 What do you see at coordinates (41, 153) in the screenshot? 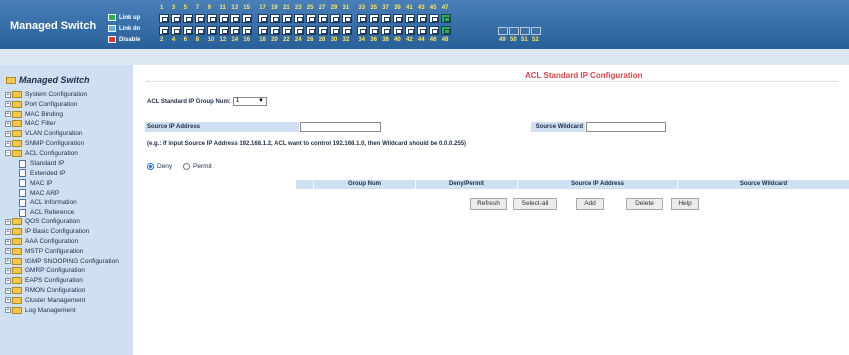
I see `sidebar-item-acl-configuration: − ACL Configuration` at bounding box center [41, 153].